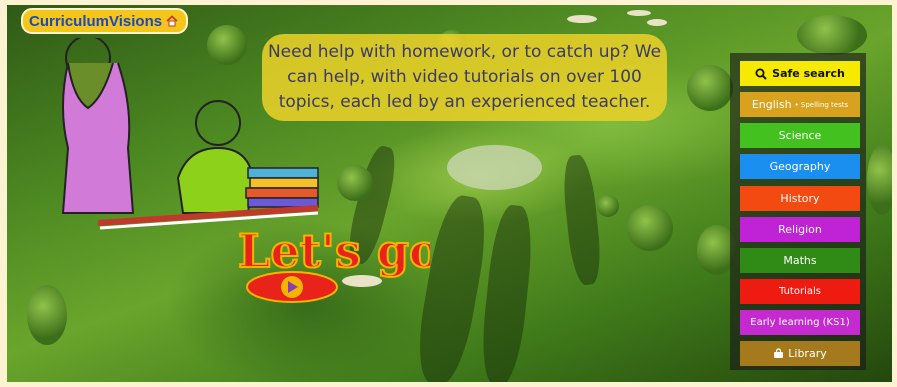 The image size is (897, 387). What do you see at coordinates (494, 167) in the screenshot?
I see `water-feature` at bounding box center [494, 167].